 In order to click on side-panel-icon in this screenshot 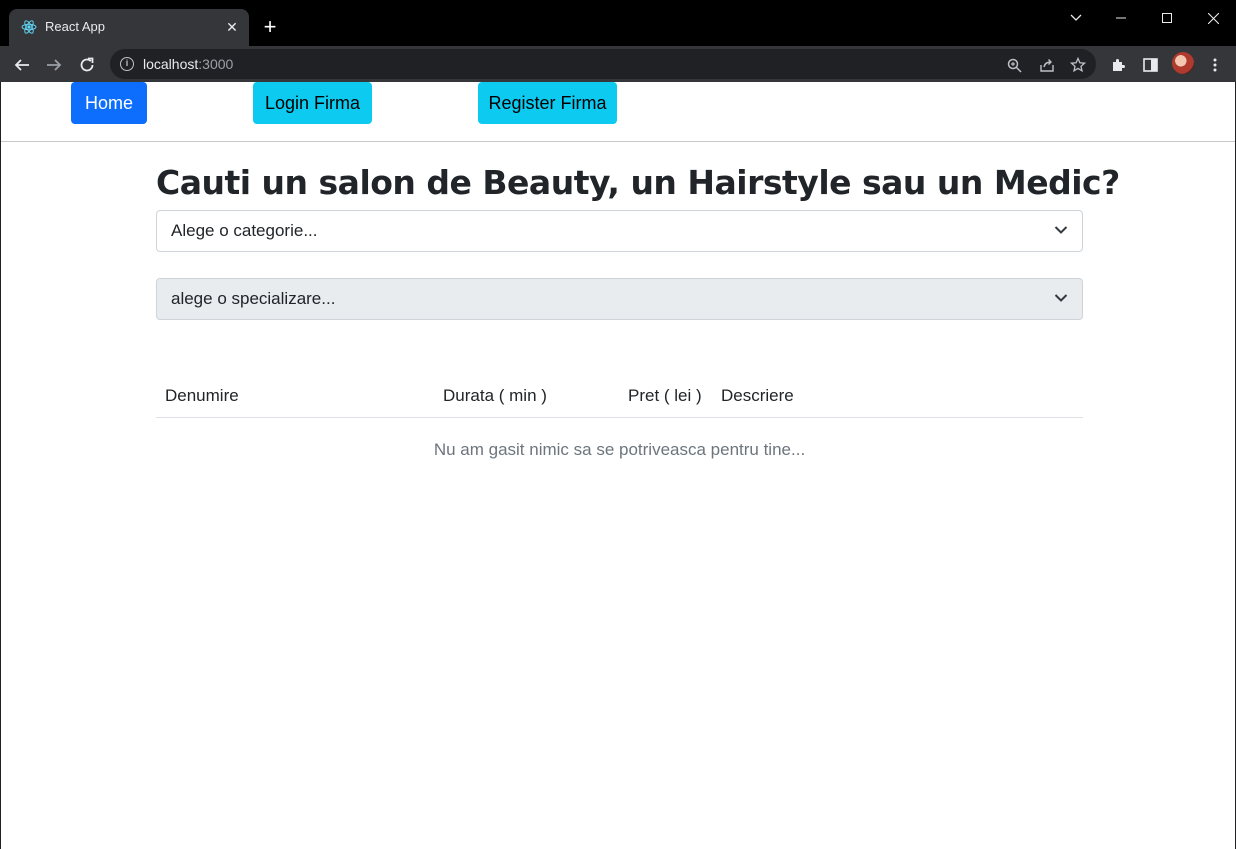, I will do `click(1150, 64)`.